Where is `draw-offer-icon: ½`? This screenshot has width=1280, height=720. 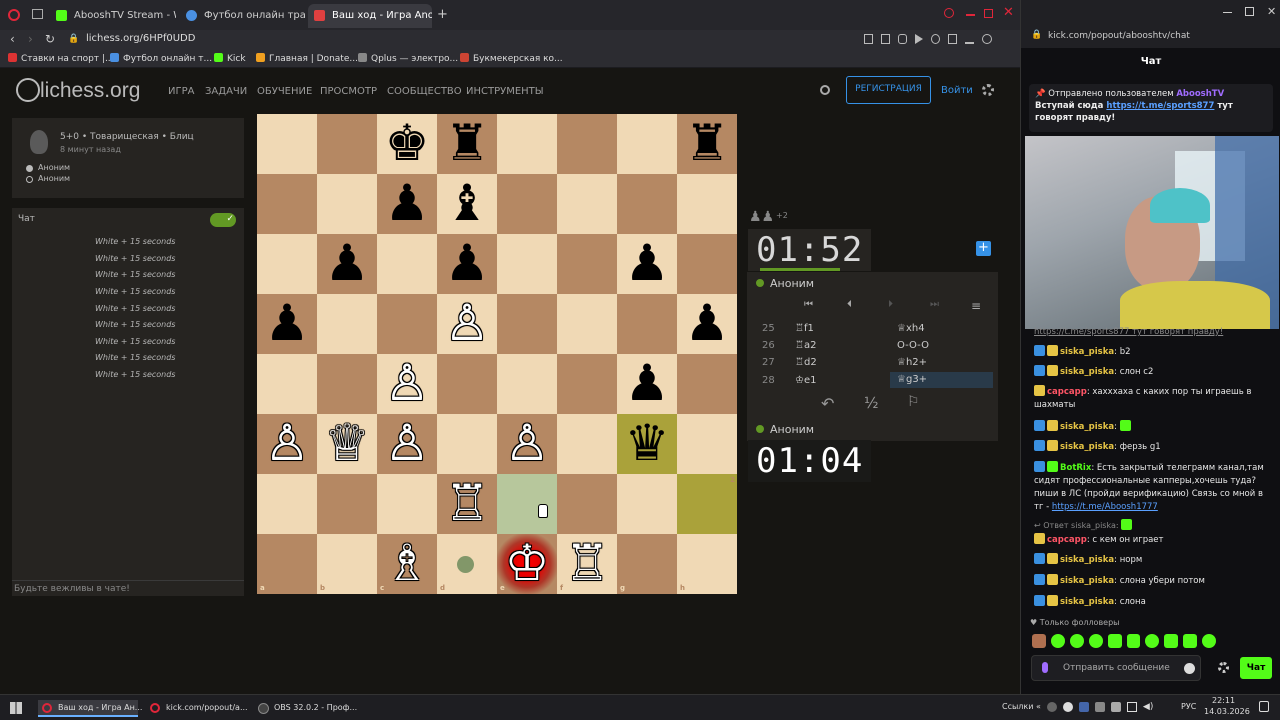
draw-offer-icon: ½ is located at coordinates (871, 403).